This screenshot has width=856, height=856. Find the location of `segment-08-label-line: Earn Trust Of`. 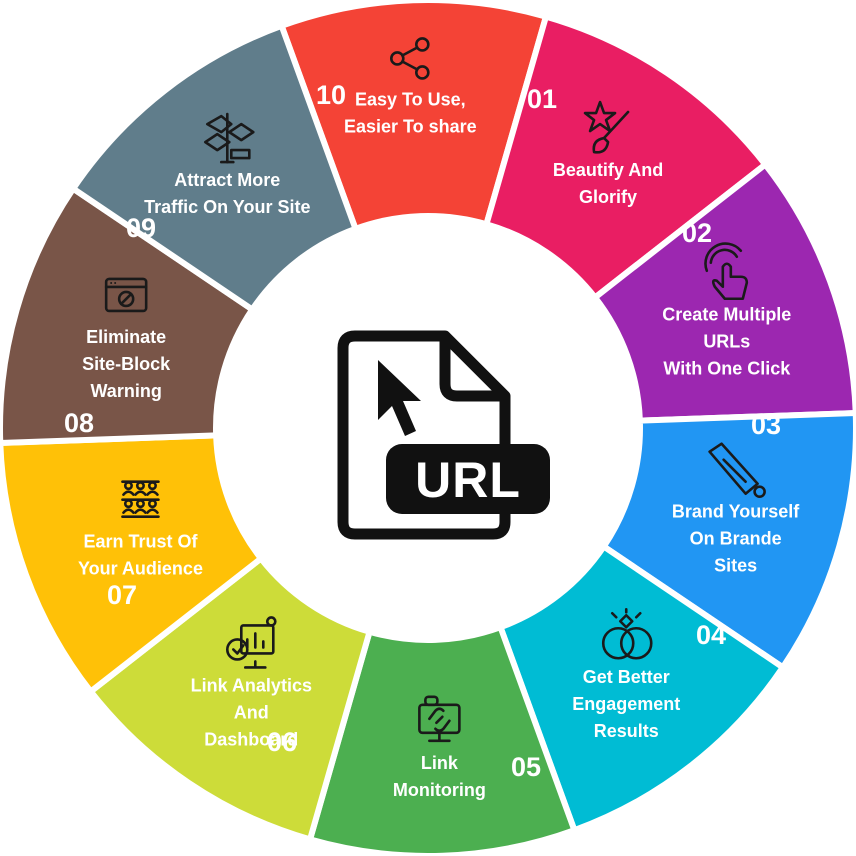

segment-08-label-line: Earn Trust Of is located at coordinates (140, 542).